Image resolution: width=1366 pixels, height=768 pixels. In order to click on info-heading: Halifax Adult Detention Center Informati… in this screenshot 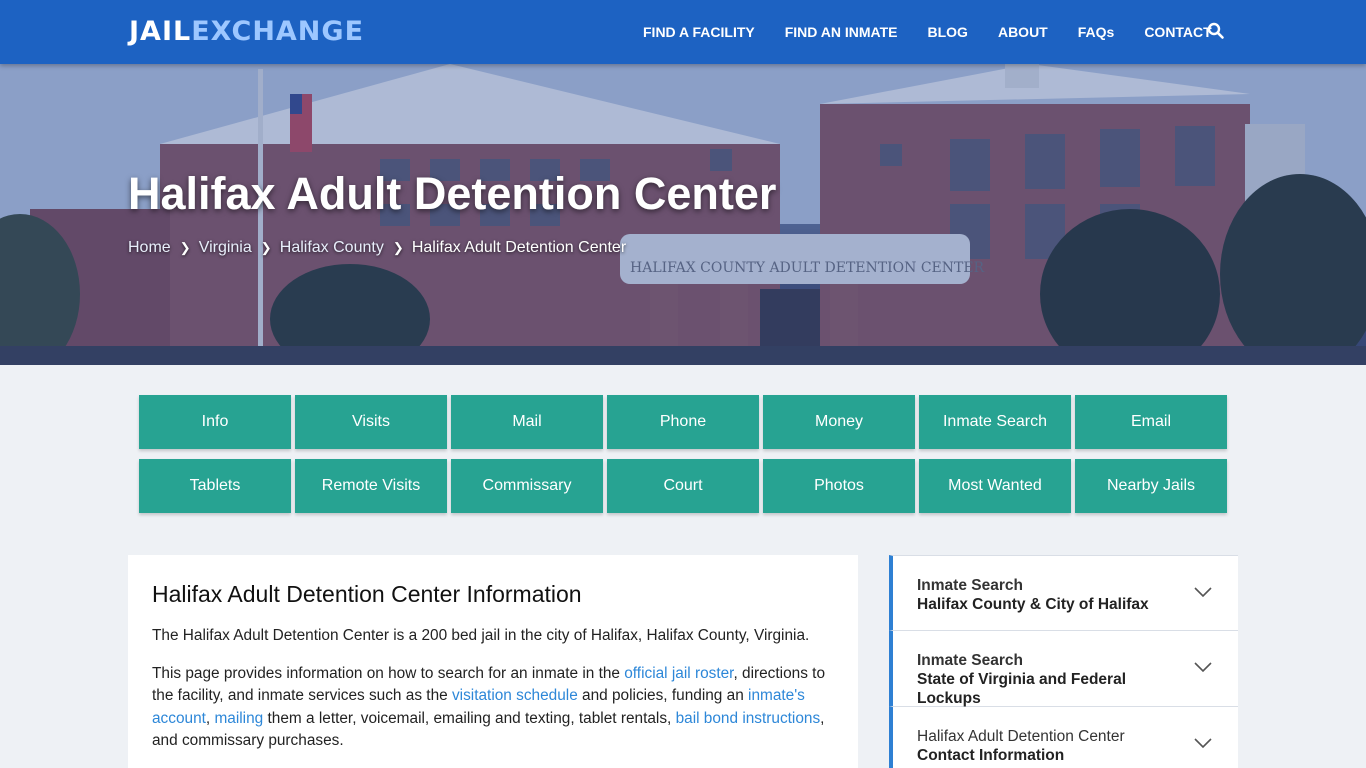, I will do `click(367, 594)`.